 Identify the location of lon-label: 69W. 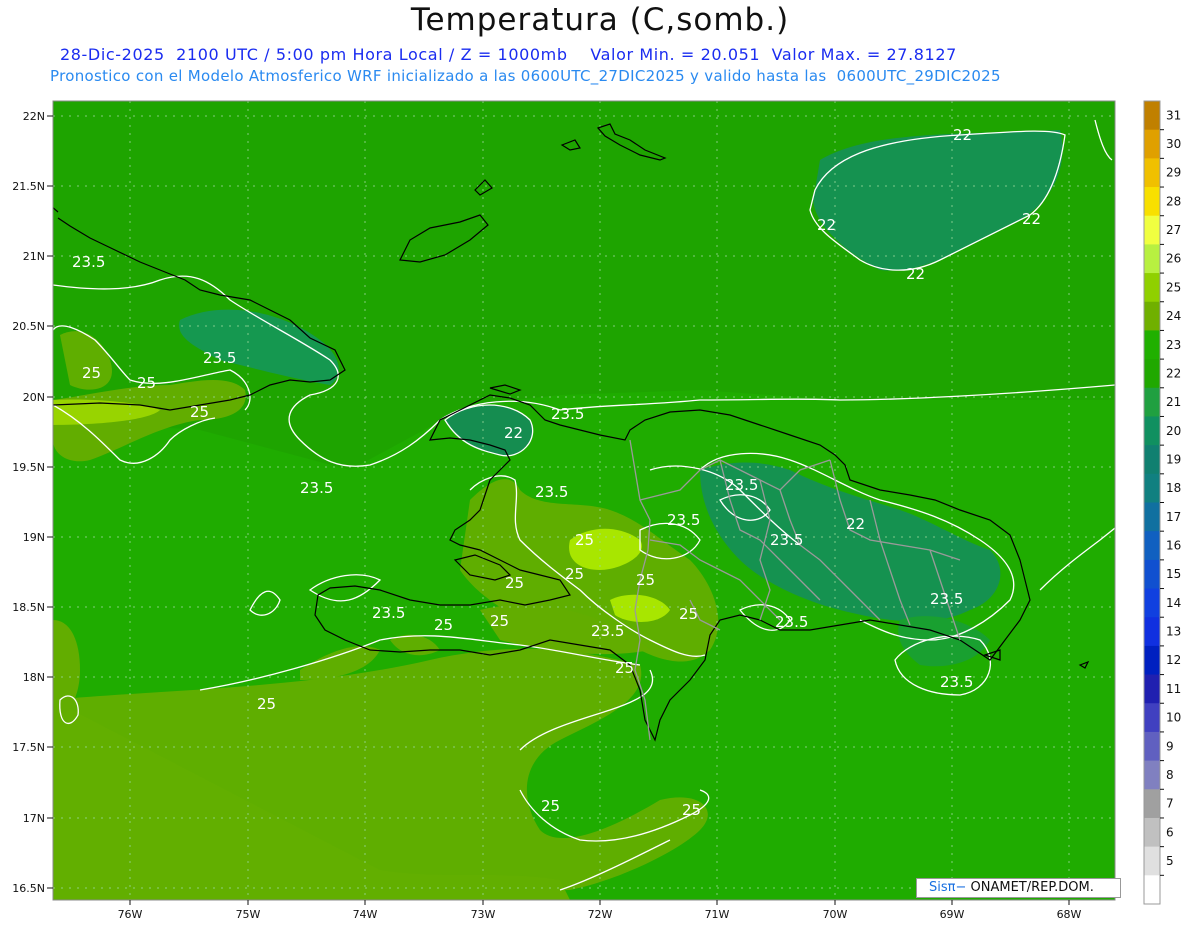
(952, 914).